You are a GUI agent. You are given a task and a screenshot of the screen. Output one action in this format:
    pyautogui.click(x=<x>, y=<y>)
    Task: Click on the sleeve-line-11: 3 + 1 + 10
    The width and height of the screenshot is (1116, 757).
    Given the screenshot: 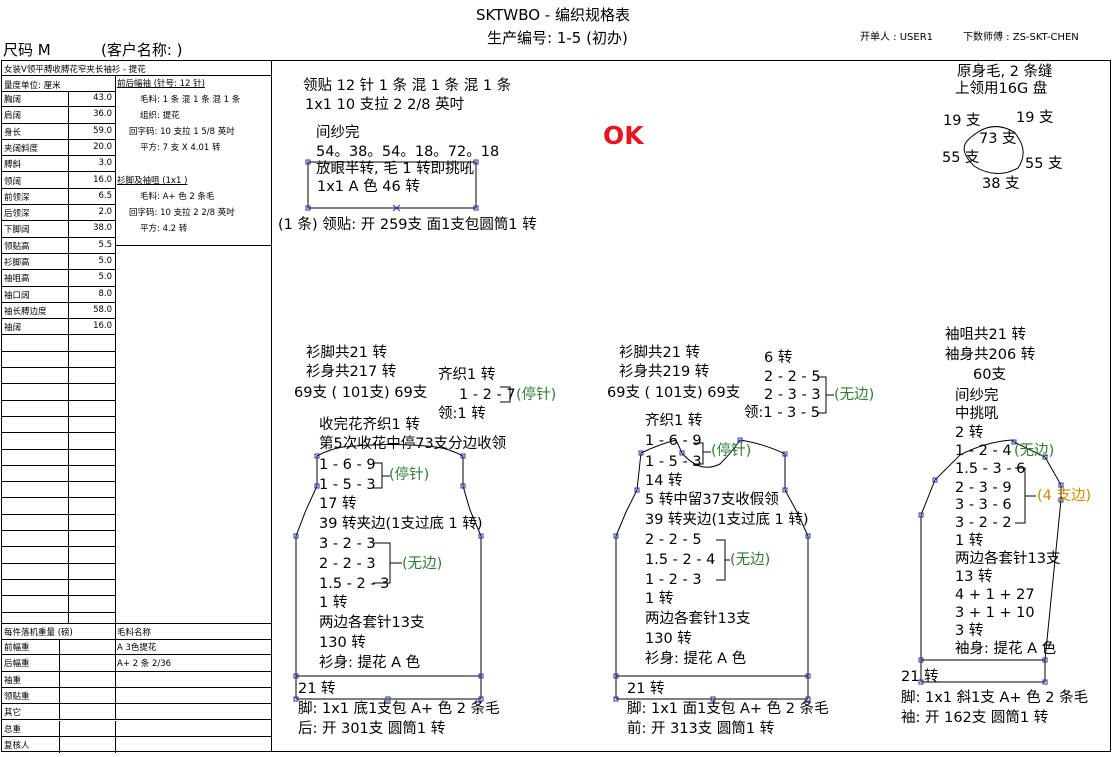 What is the action you would take?
    pyautogui.click(x=995, y=613)
    